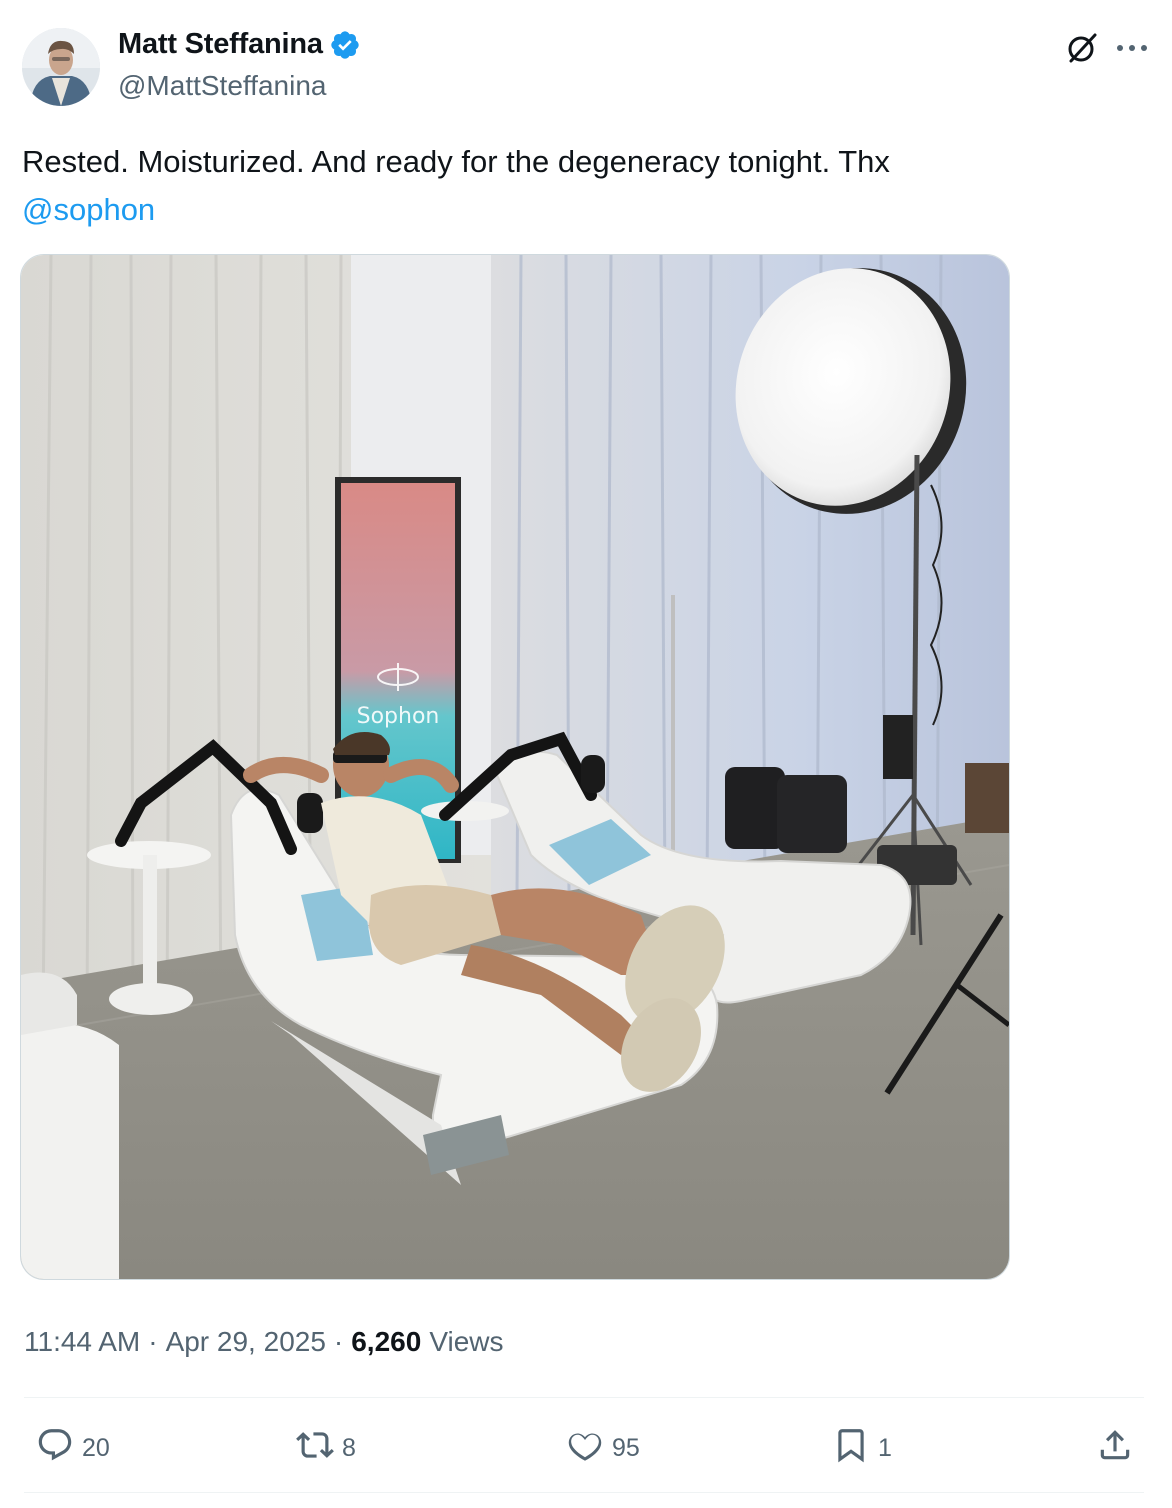 This screenshot has height=1508, width=1172. What do you see at coordinates (398, 716) in the screenshot?
I see `sophon-screen-text: Sophon` at bounding box center [398, 716].